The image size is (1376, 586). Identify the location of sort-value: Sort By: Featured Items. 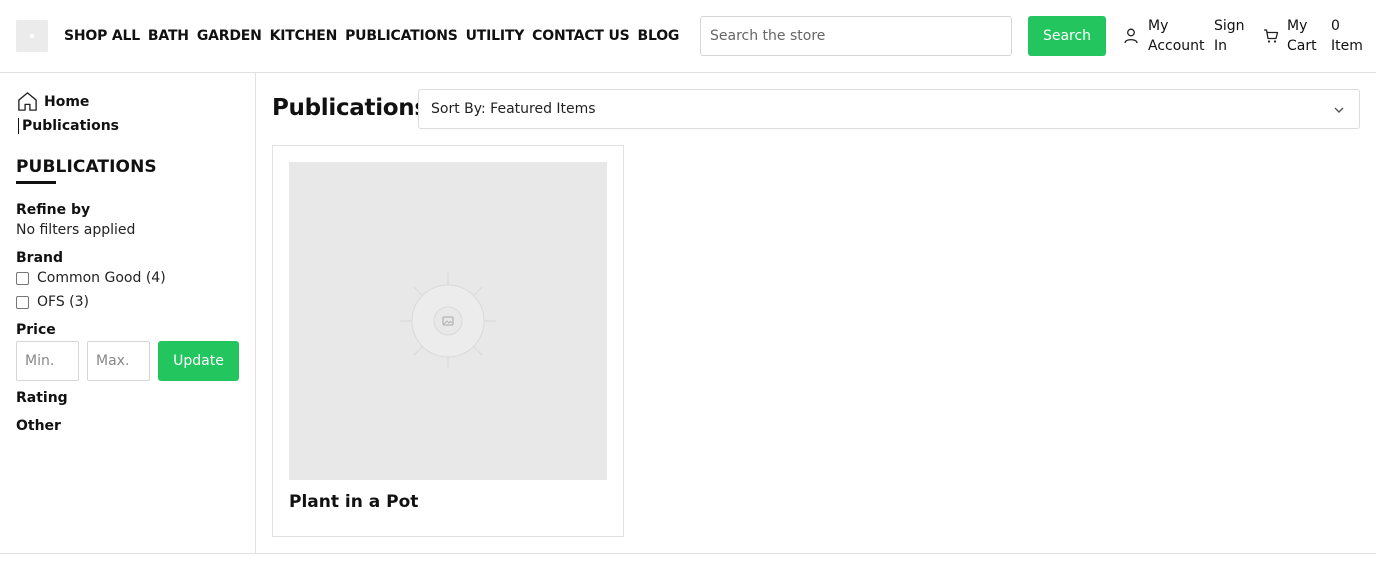
(513, 109).